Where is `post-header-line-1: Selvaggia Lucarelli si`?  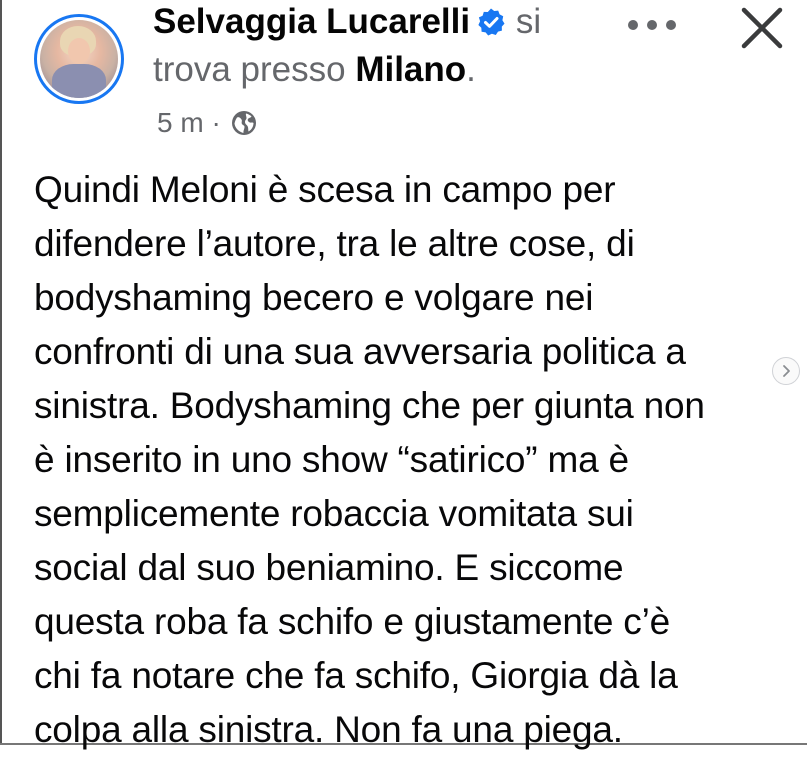
post-header-line-1: Selvaggia Lucarelli si is located at coordinates (347, 22).